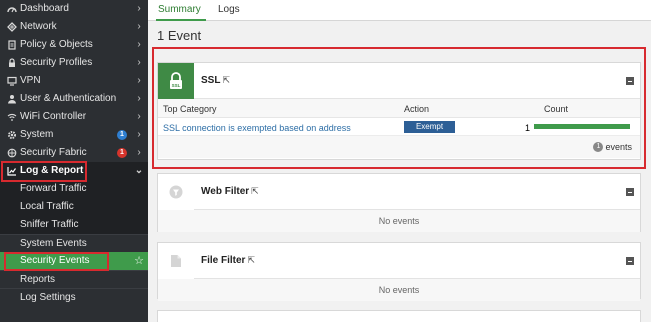  What do you see at coordinates (56, 44) in the screenshot?
I see `sidebar-item-label: Policy & Objects` at bounding box center [56, 44].